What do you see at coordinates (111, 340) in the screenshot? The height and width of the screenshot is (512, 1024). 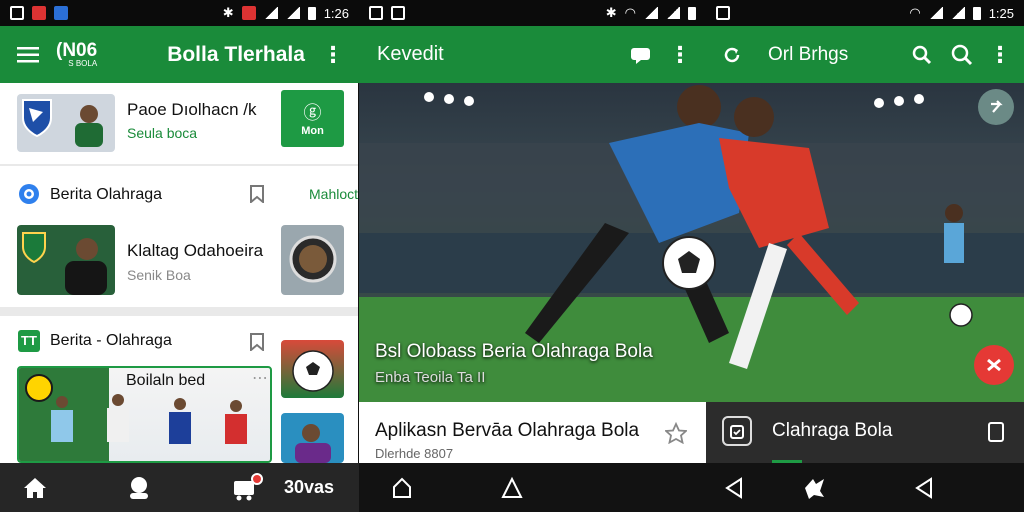 I see `section-title: Berita - Olahraga` at bounding box center [111, 340].